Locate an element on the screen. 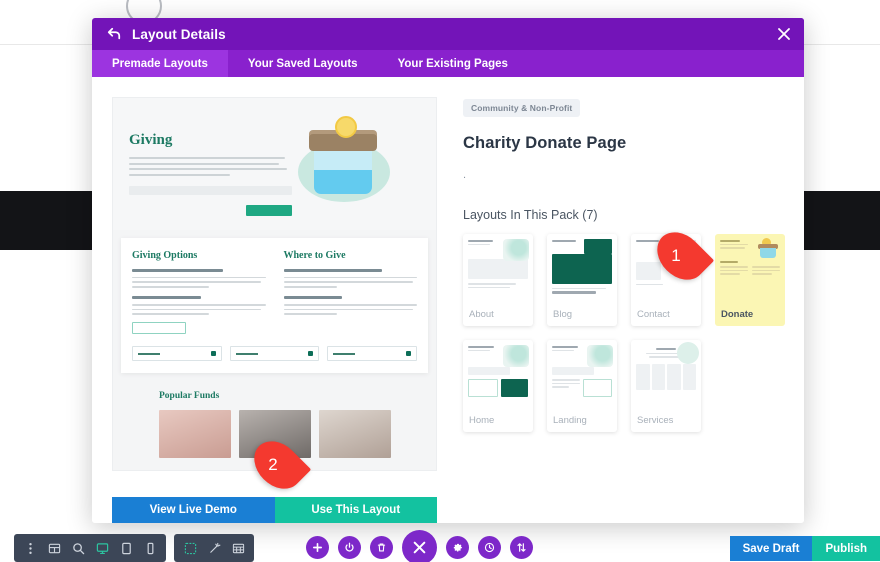 The width and height of the screenshot is (880, 562). preview-section-title-where-to-give: Where to Give is located at coordinates (314, 255).